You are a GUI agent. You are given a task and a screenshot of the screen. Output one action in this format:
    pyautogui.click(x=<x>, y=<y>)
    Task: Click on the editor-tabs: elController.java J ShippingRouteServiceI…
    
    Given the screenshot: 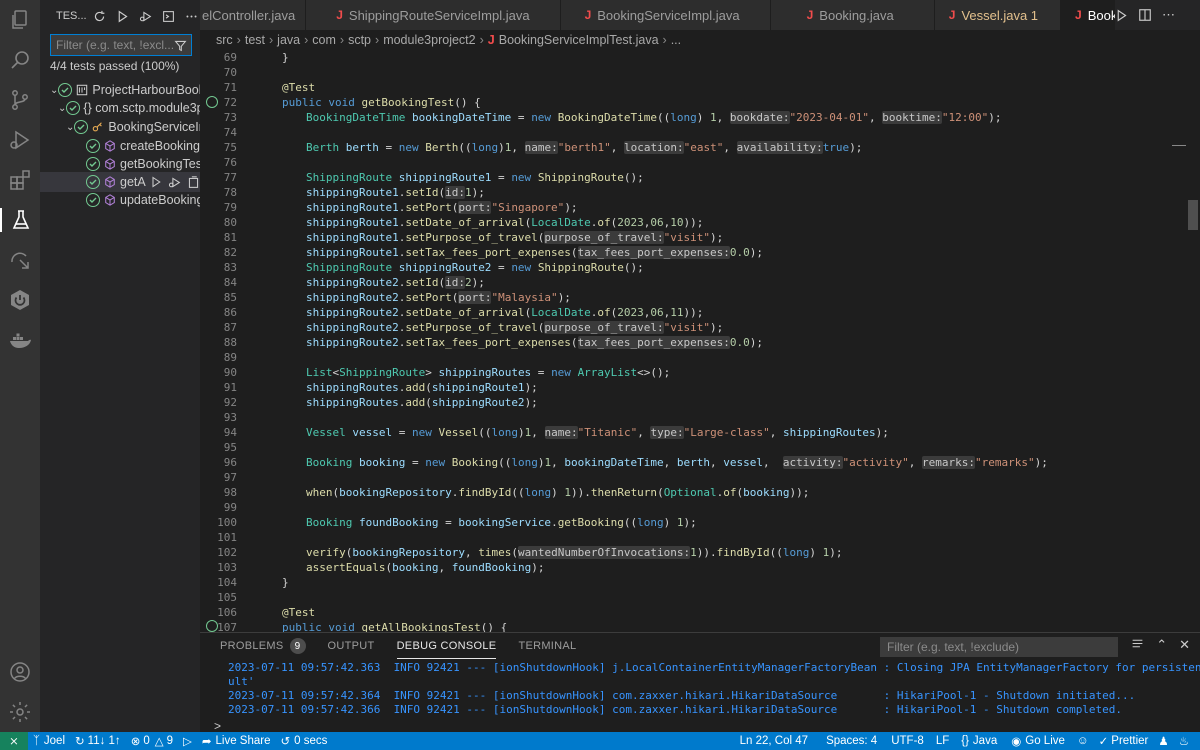 What is the action you would take?
    pyautogui.click(x=700, y=15)
    